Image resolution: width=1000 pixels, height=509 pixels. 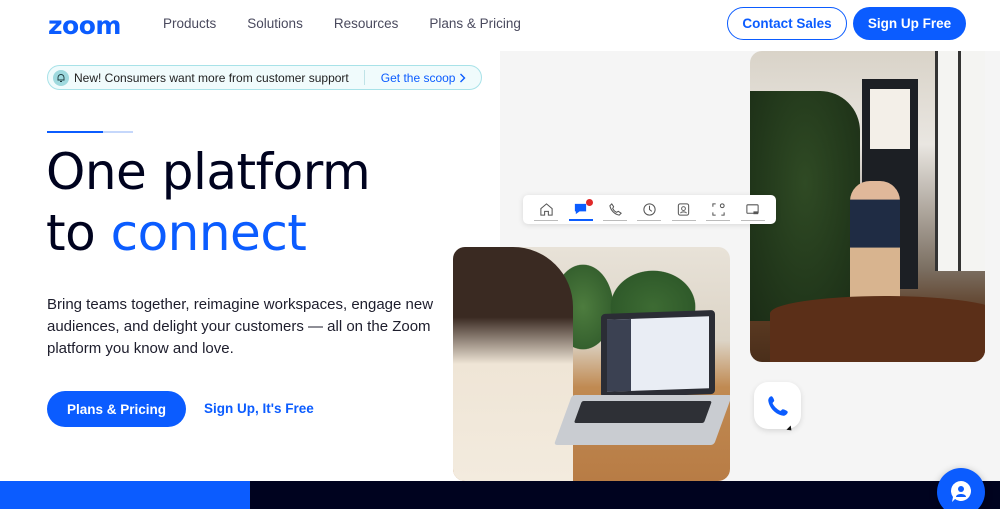 I want to click on bottom-strip-blue, so click(x=125, y=495).